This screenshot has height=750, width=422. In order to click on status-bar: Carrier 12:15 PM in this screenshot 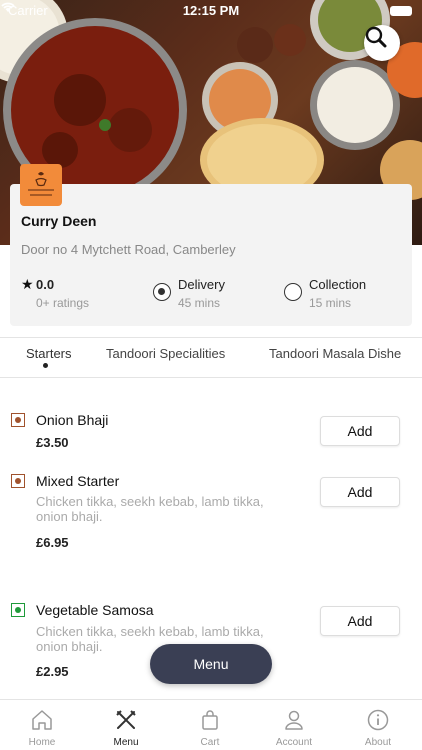, I will do `click(211, 11)`.